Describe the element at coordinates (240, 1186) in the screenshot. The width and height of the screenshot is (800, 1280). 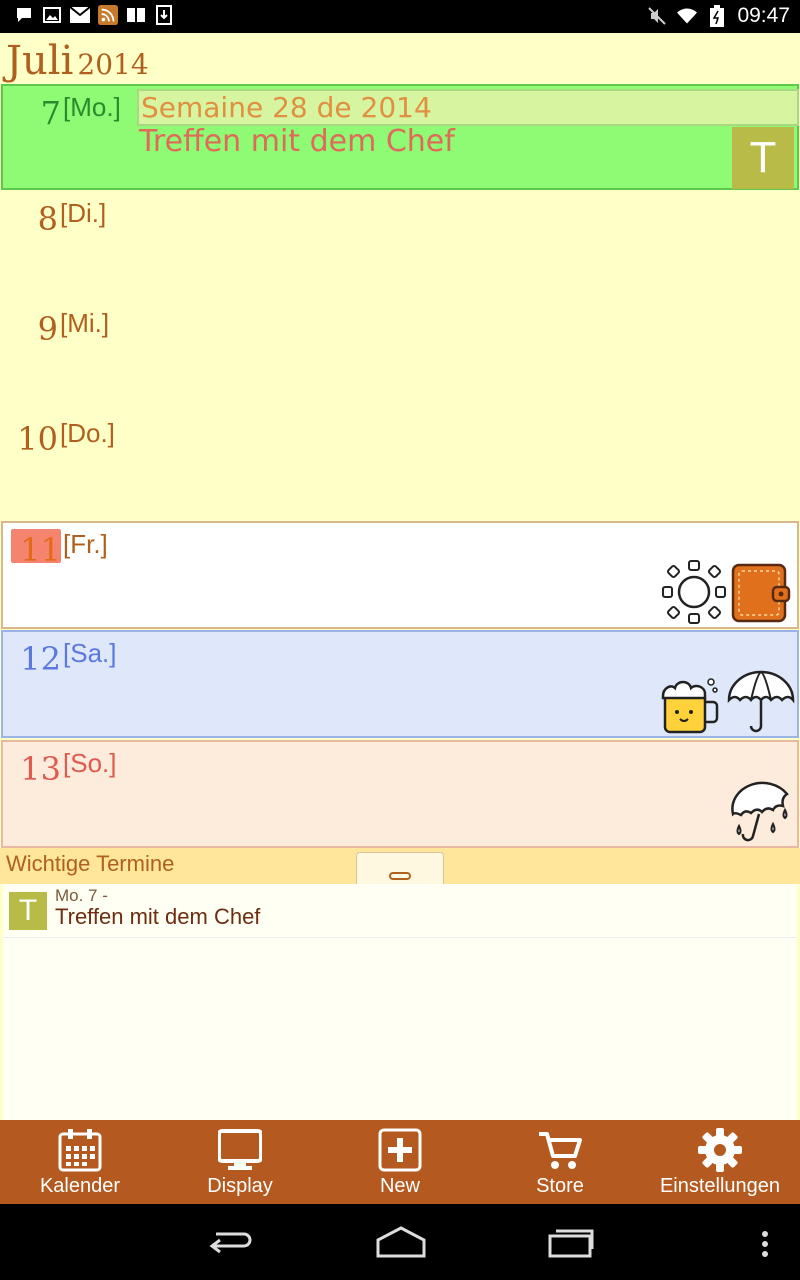
I see `toolbar-label: Display` at that location.